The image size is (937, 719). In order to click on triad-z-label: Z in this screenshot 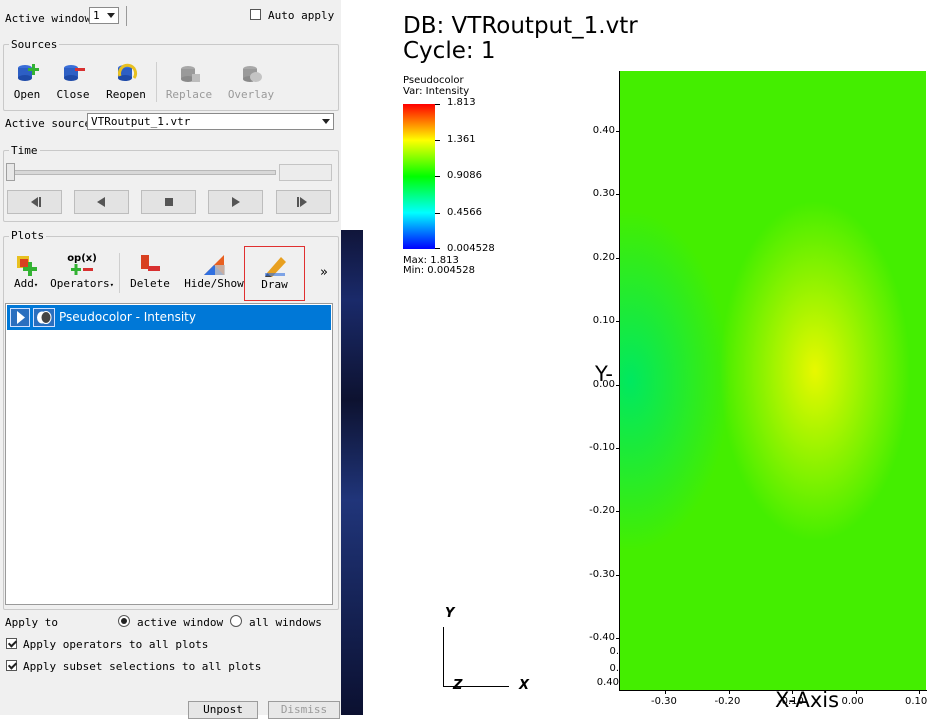, I will do `click(458, 685)`.